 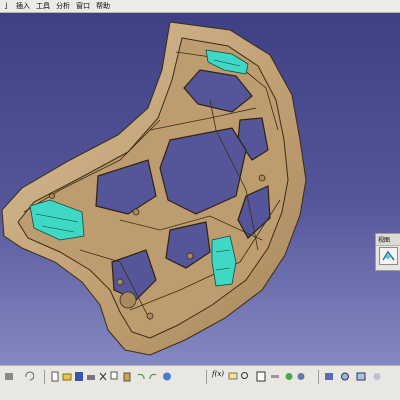 I want to click on menu-help: 帮助, so click(x=103, y=6).